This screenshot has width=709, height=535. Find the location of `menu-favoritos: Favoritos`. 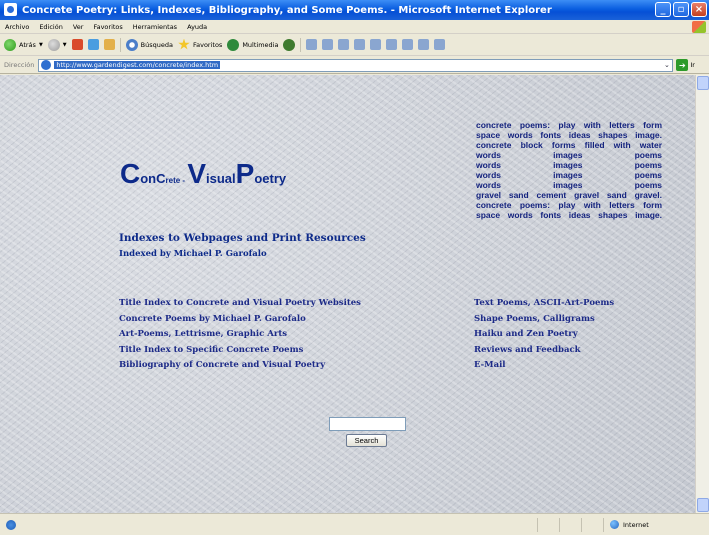

menu-favoritos: Favoritos is located at coordinates (107, 27).